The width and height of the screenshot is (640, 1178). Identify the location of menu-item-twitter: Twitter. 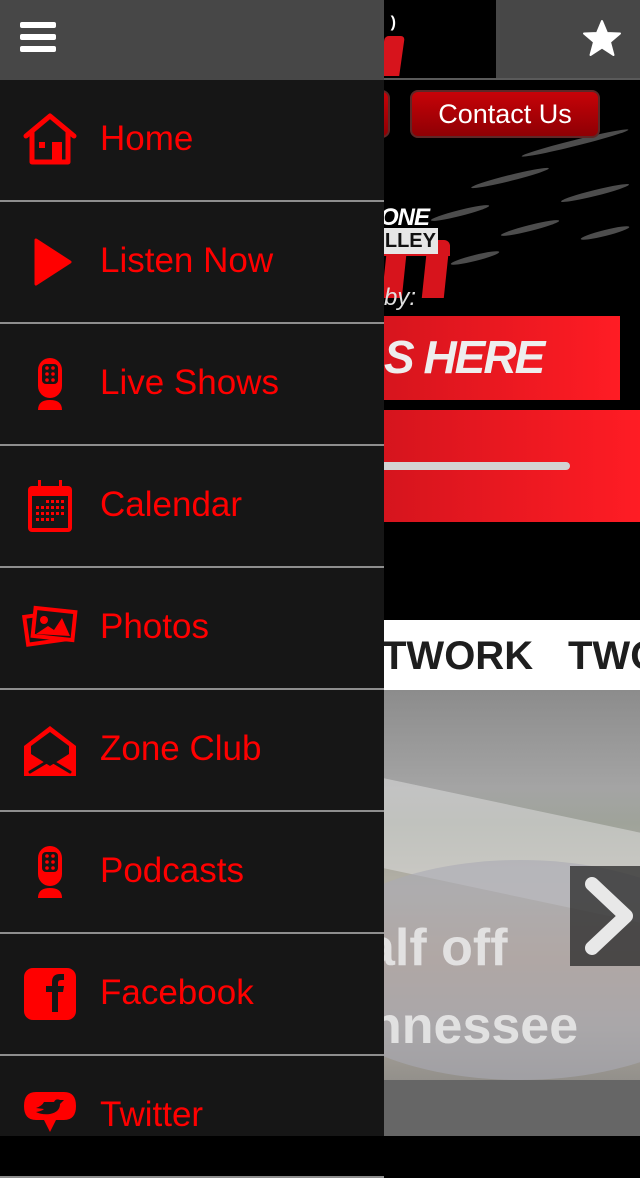
(192, 1117).